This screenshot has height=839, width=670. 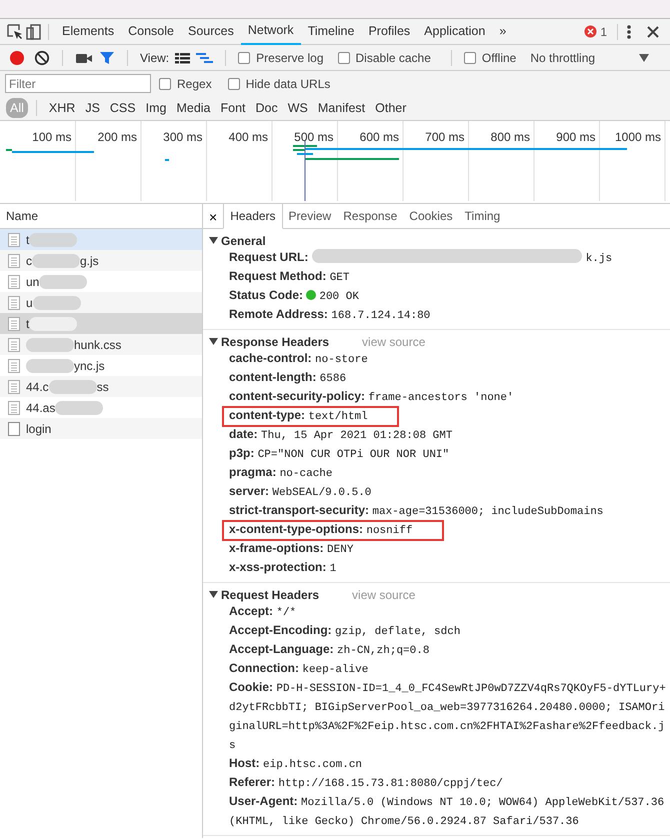 I want to click on section-title: General, so click(x=243, y=241).